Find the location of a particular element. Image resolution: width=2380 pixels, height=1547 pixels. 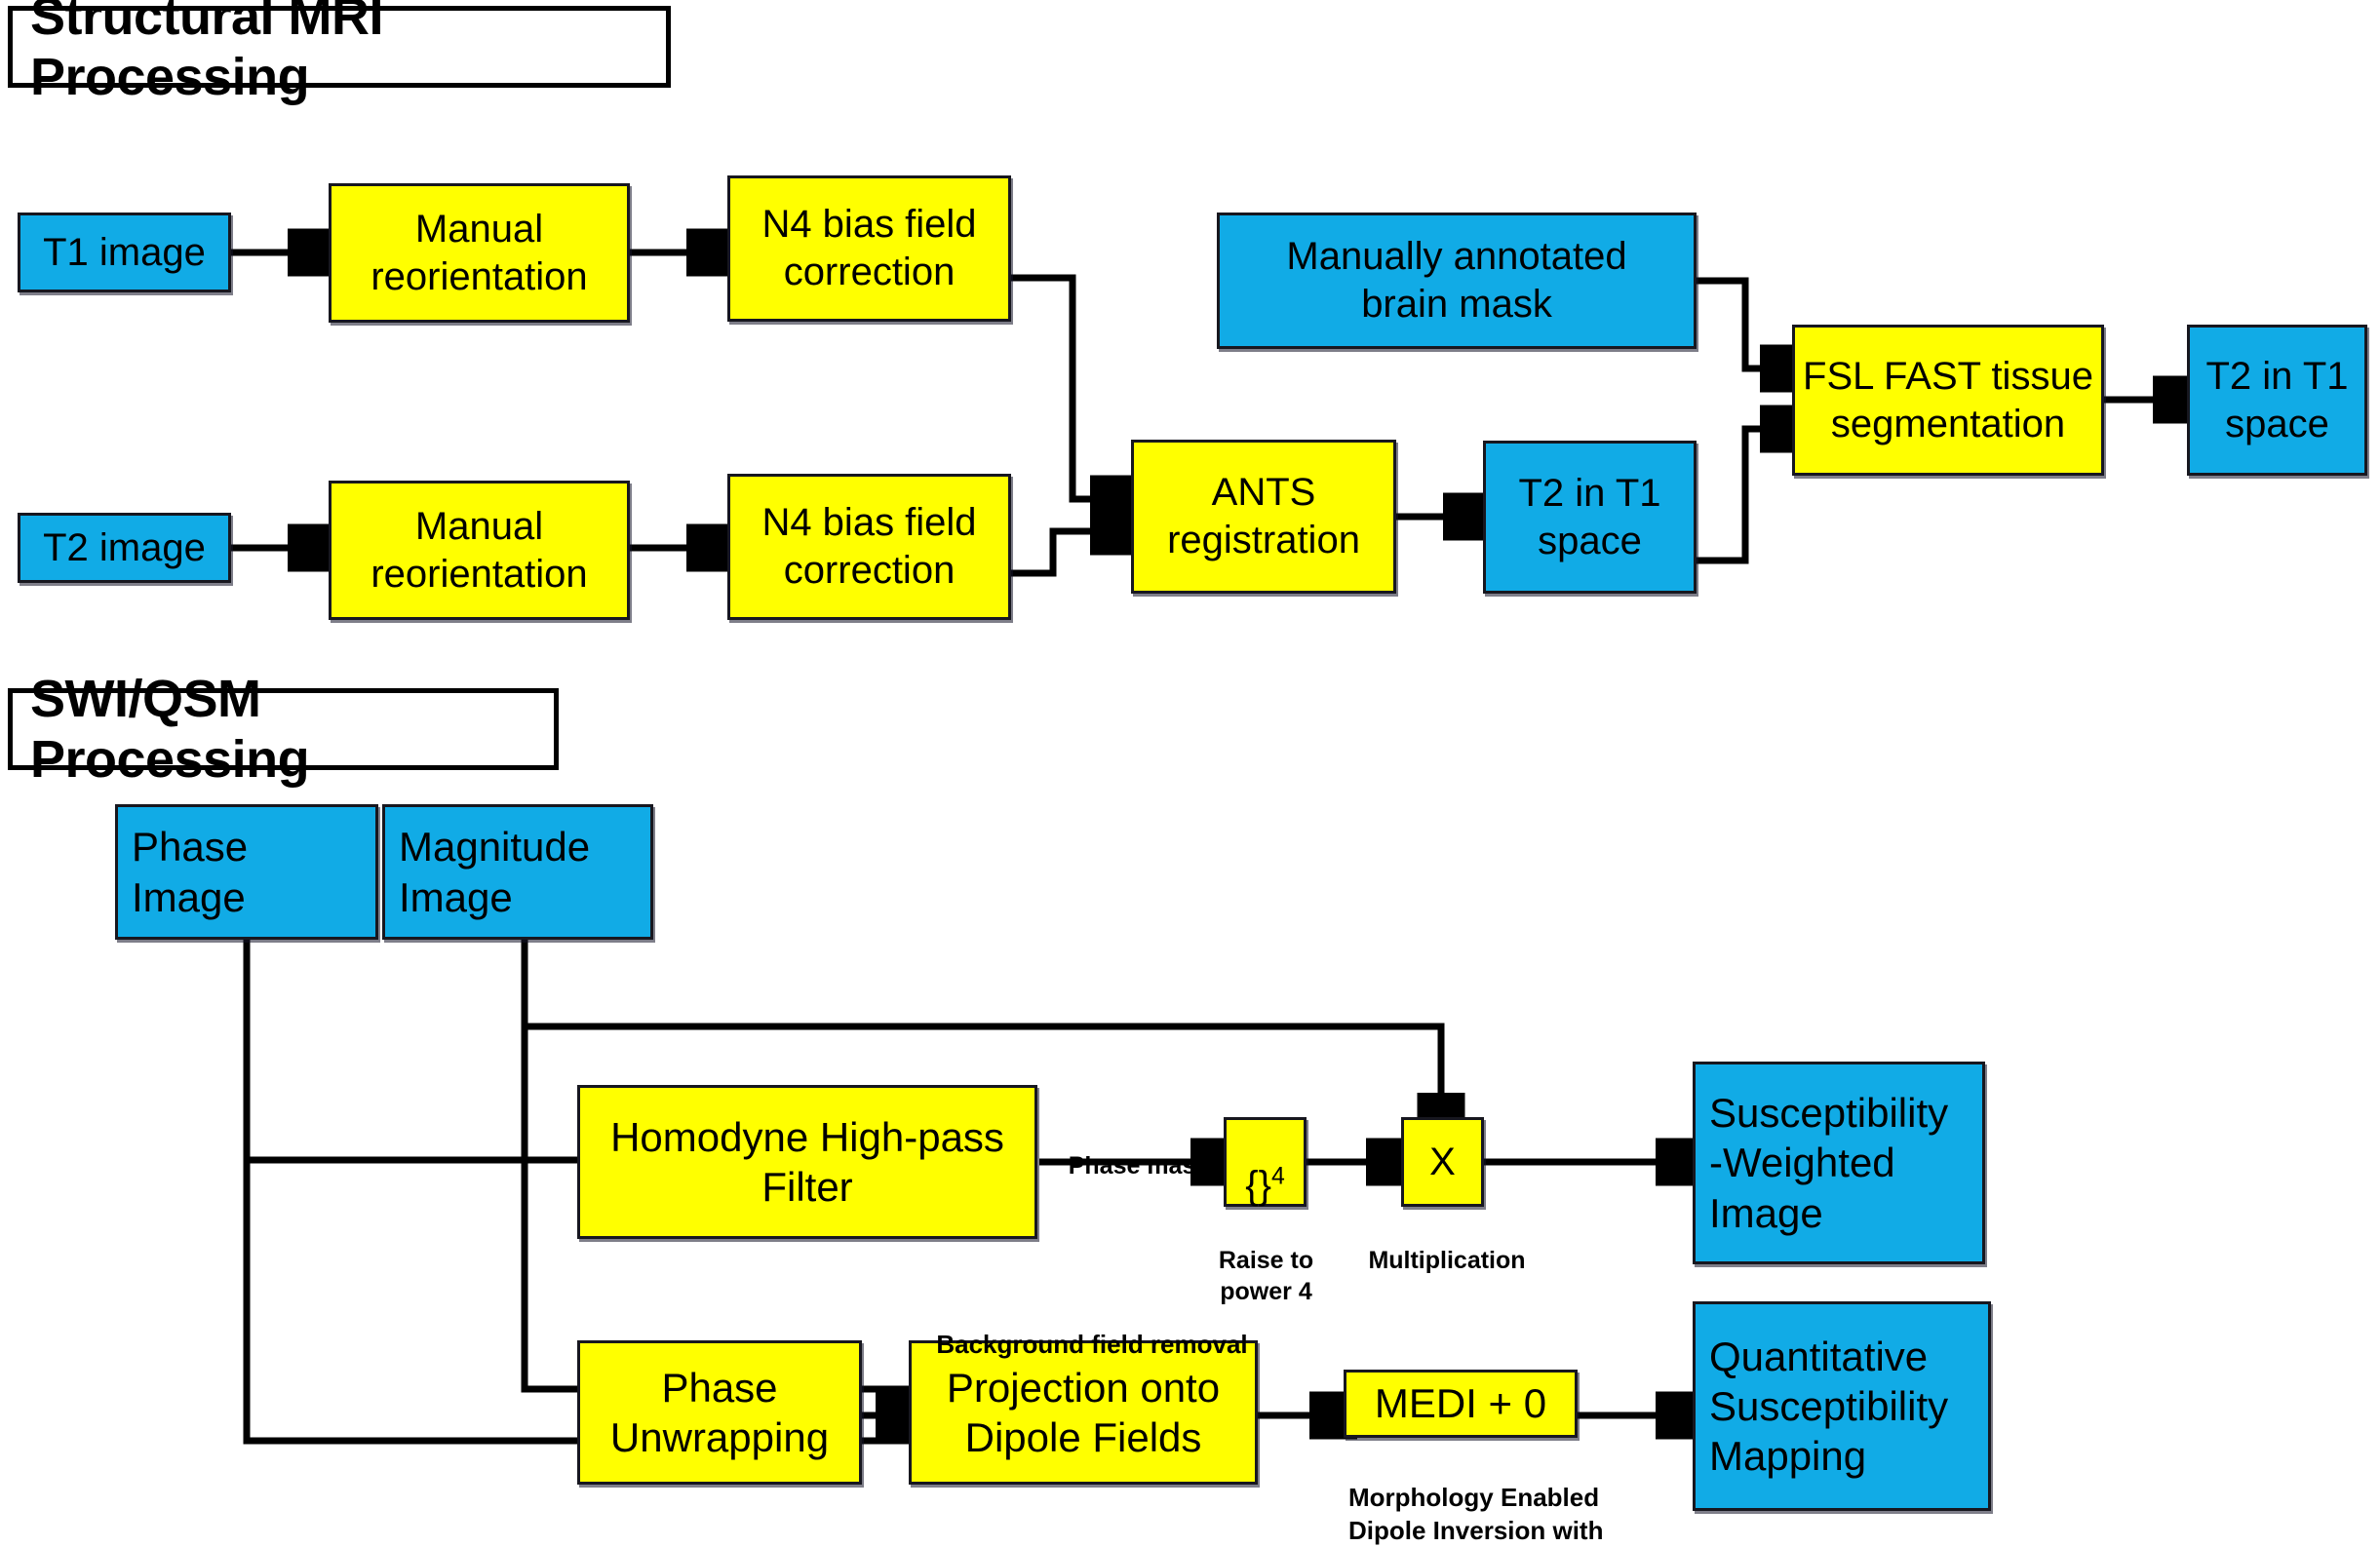

node-medi-label: MEDI + 0 is located at coordinates (1460, 1403).